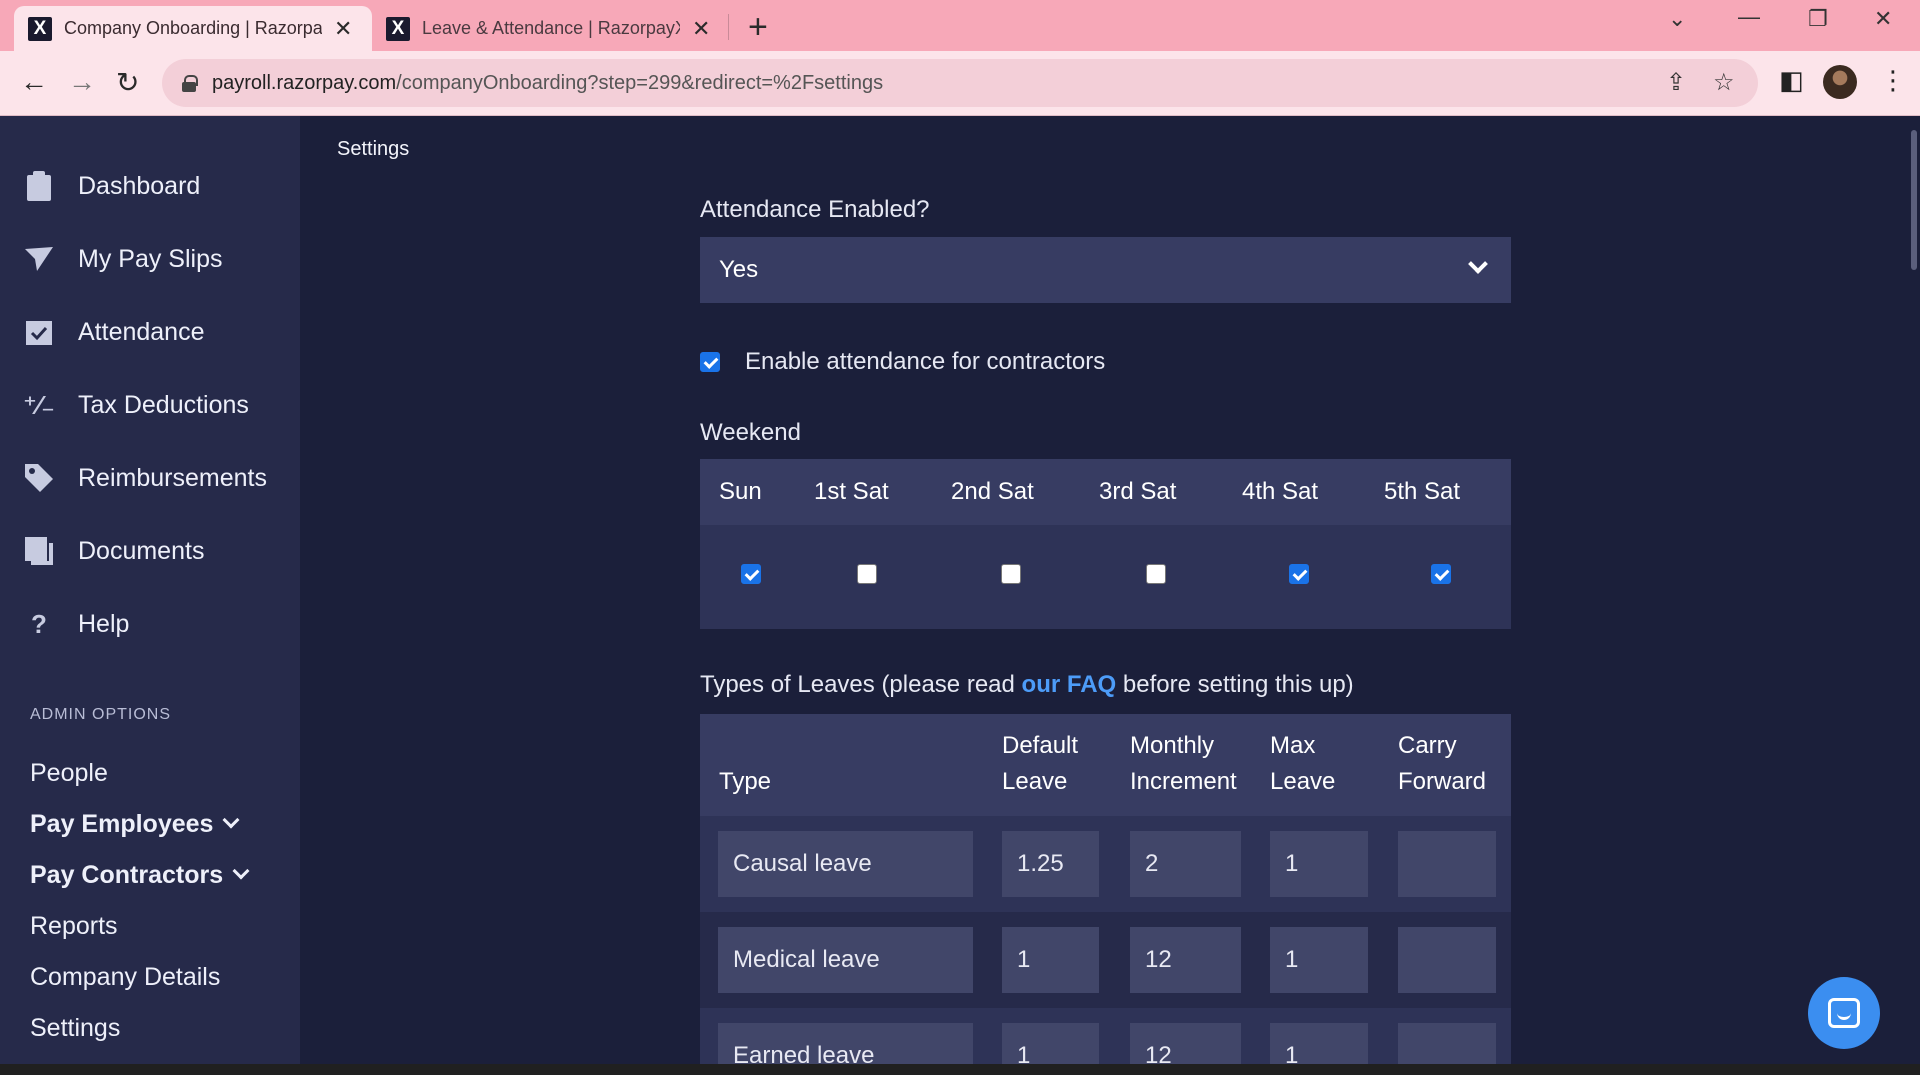  What do you see at coordinates (141, 331) in the screenshot?
I see `sidebar-item-label: Attendance` at bounding box center [141, 331].